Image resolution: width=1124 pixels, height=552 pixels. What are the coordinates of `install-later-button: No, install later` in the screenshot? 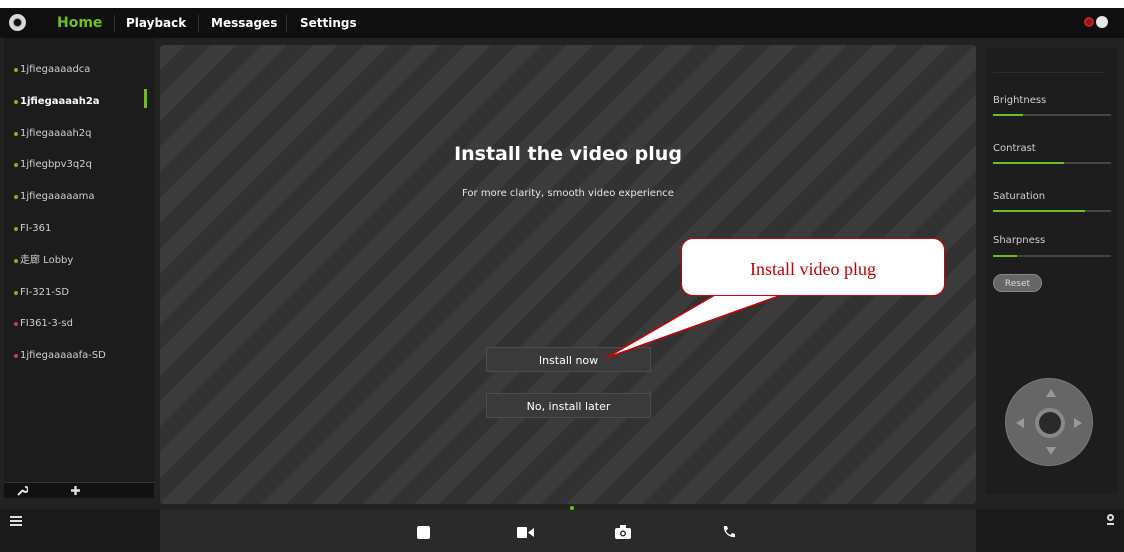 It's located at (568, 405).